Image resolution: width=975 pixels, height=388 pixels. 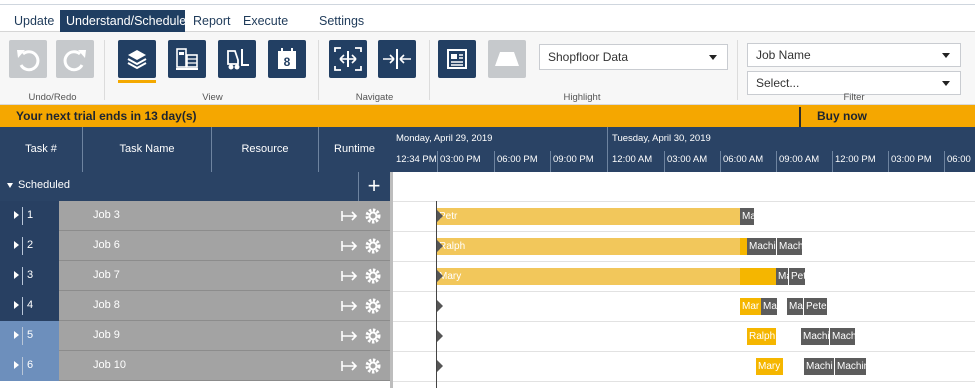 What do you see at coordinates (582, 97) in the screenshot?
I see `group-label-highlight: Highlight` at bounding box center [582, 97].